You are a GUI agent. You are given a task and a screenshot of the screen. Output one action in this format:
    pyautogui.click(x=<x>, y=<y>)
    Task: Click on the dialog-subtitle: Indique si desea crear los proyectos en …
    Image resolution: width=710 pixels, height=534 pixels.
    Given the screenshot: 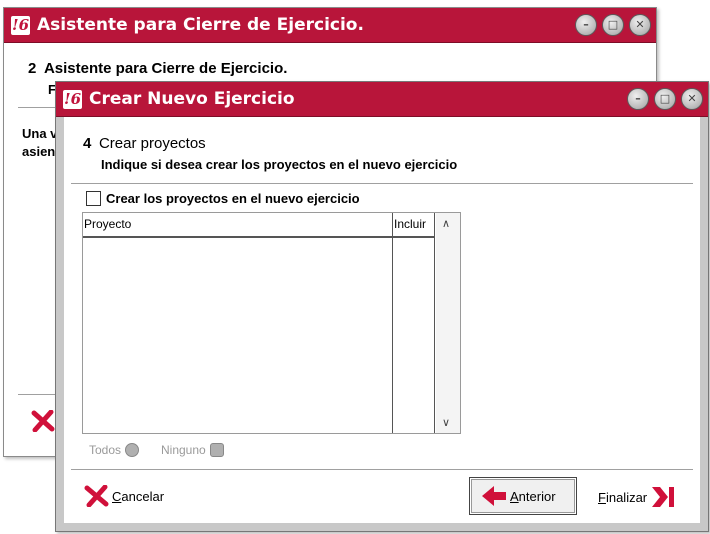 What is the action you would take?
    pyautogui.click(x=279, y=164)
    